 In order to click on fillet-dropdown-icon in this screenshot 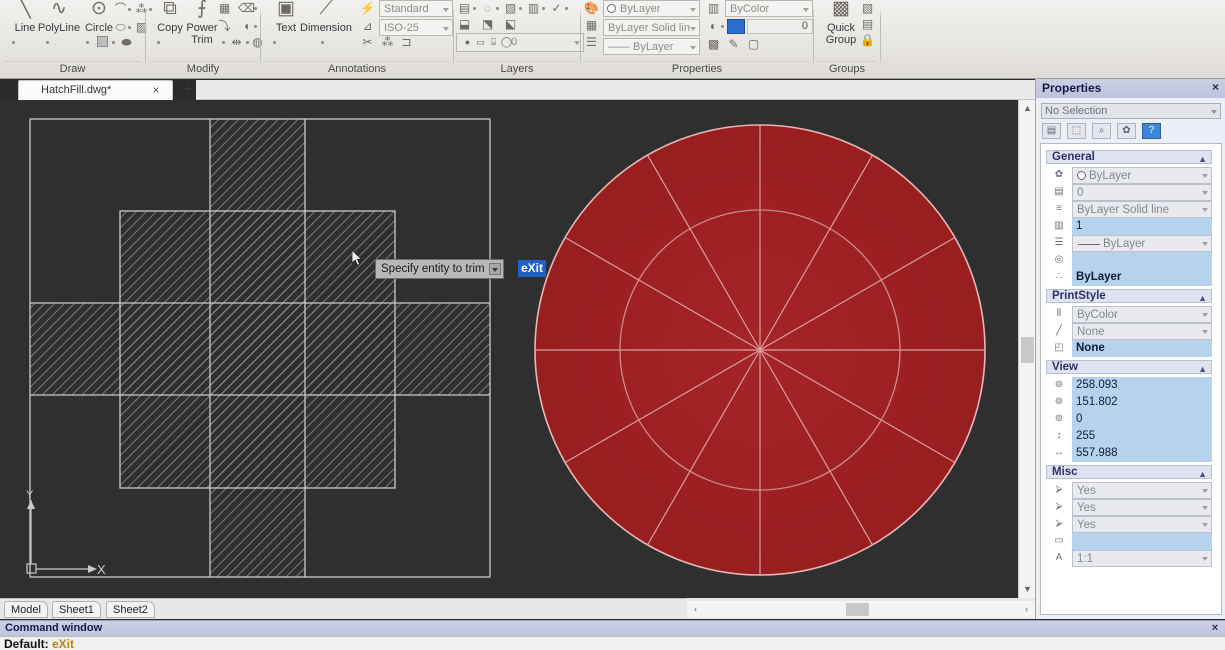, I will do `click(255, 26)`.